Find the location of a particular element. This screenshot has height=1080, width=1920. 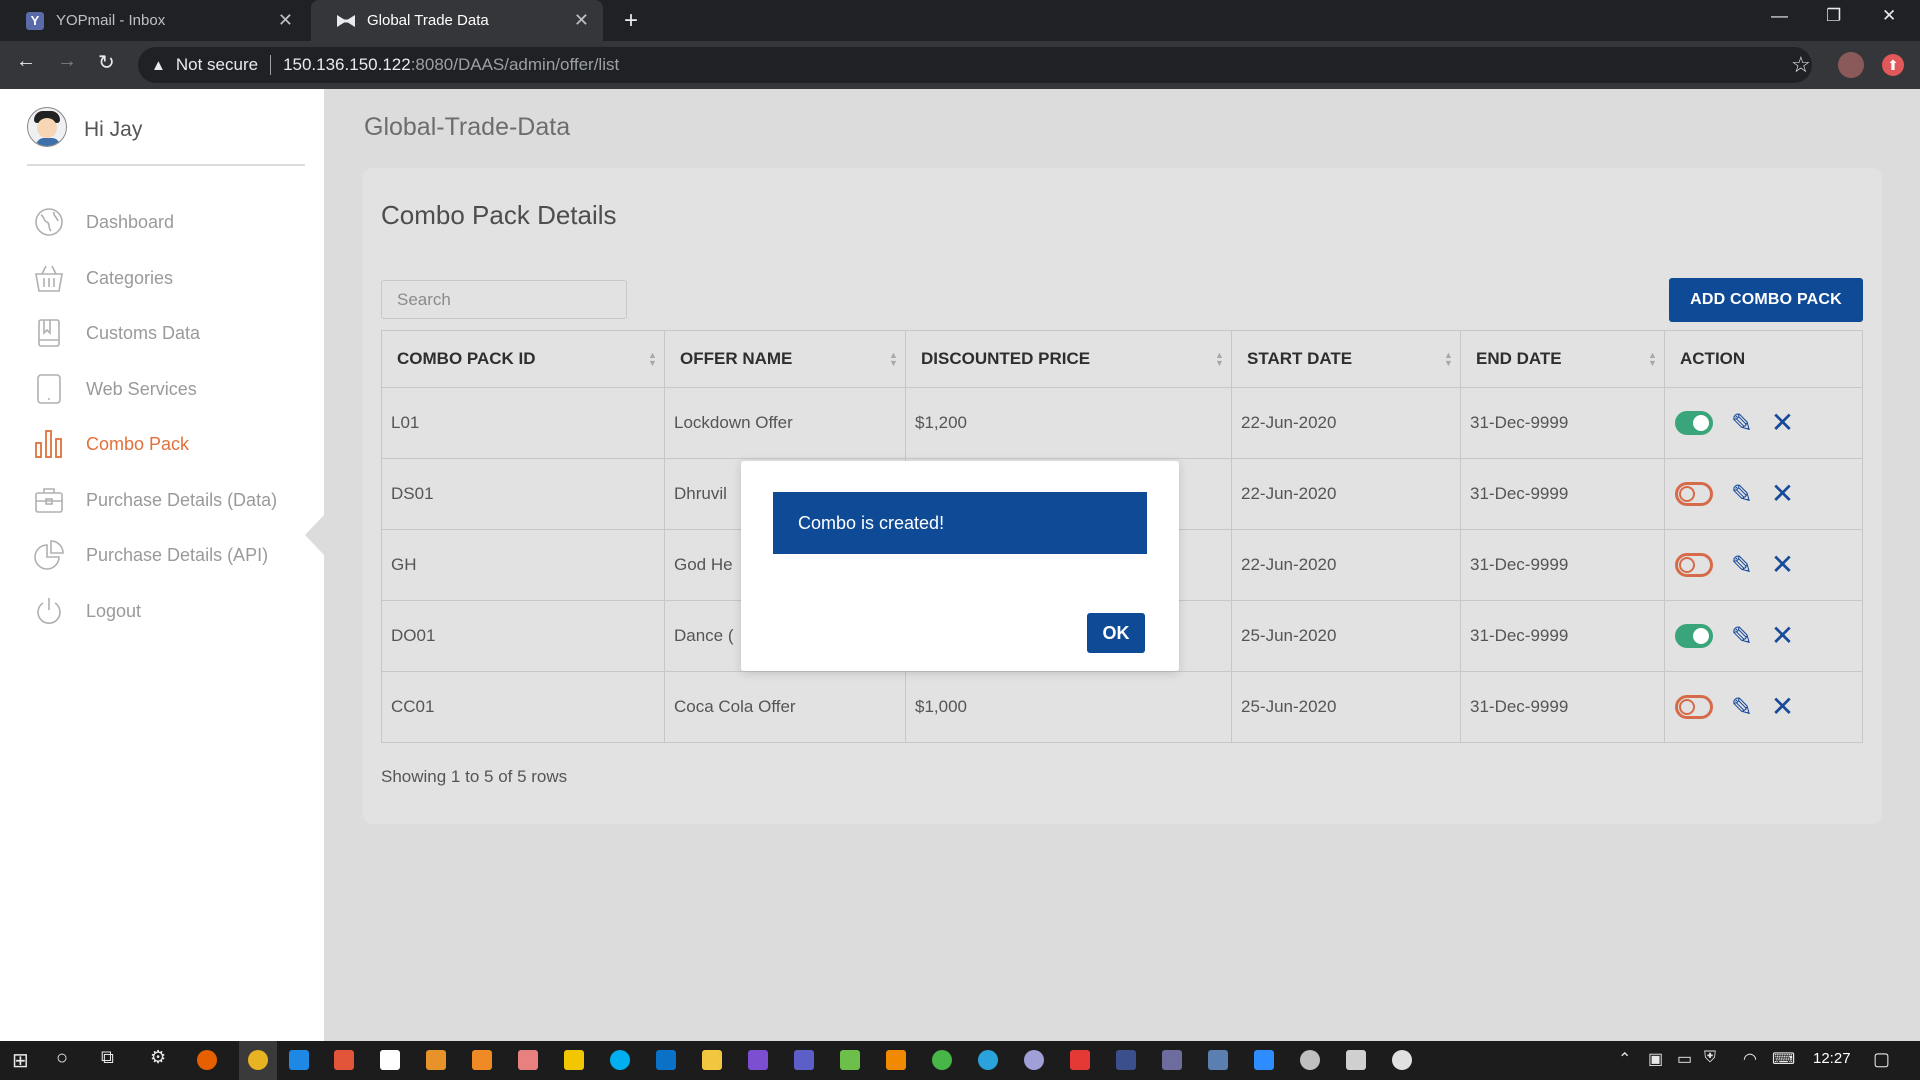

skype-icon is located at coordinates (620, 1060).